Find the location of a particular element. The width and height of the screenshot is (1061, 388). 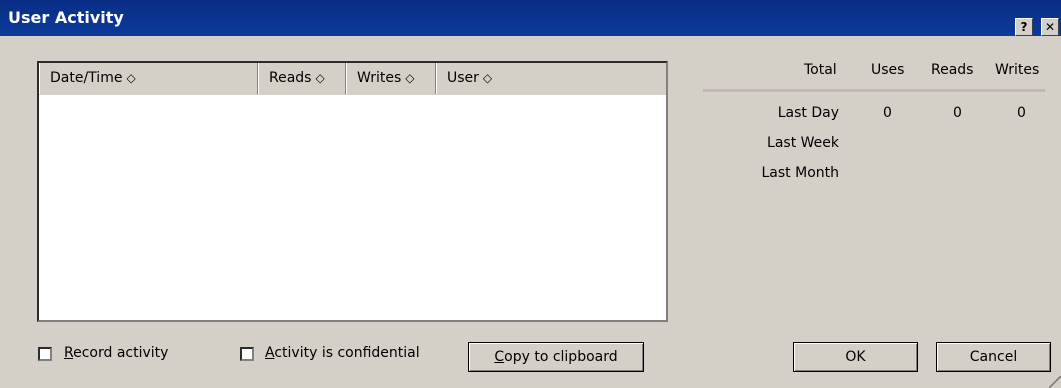

confidential-label: Activity is confidential is located at coordinates (342, 353).